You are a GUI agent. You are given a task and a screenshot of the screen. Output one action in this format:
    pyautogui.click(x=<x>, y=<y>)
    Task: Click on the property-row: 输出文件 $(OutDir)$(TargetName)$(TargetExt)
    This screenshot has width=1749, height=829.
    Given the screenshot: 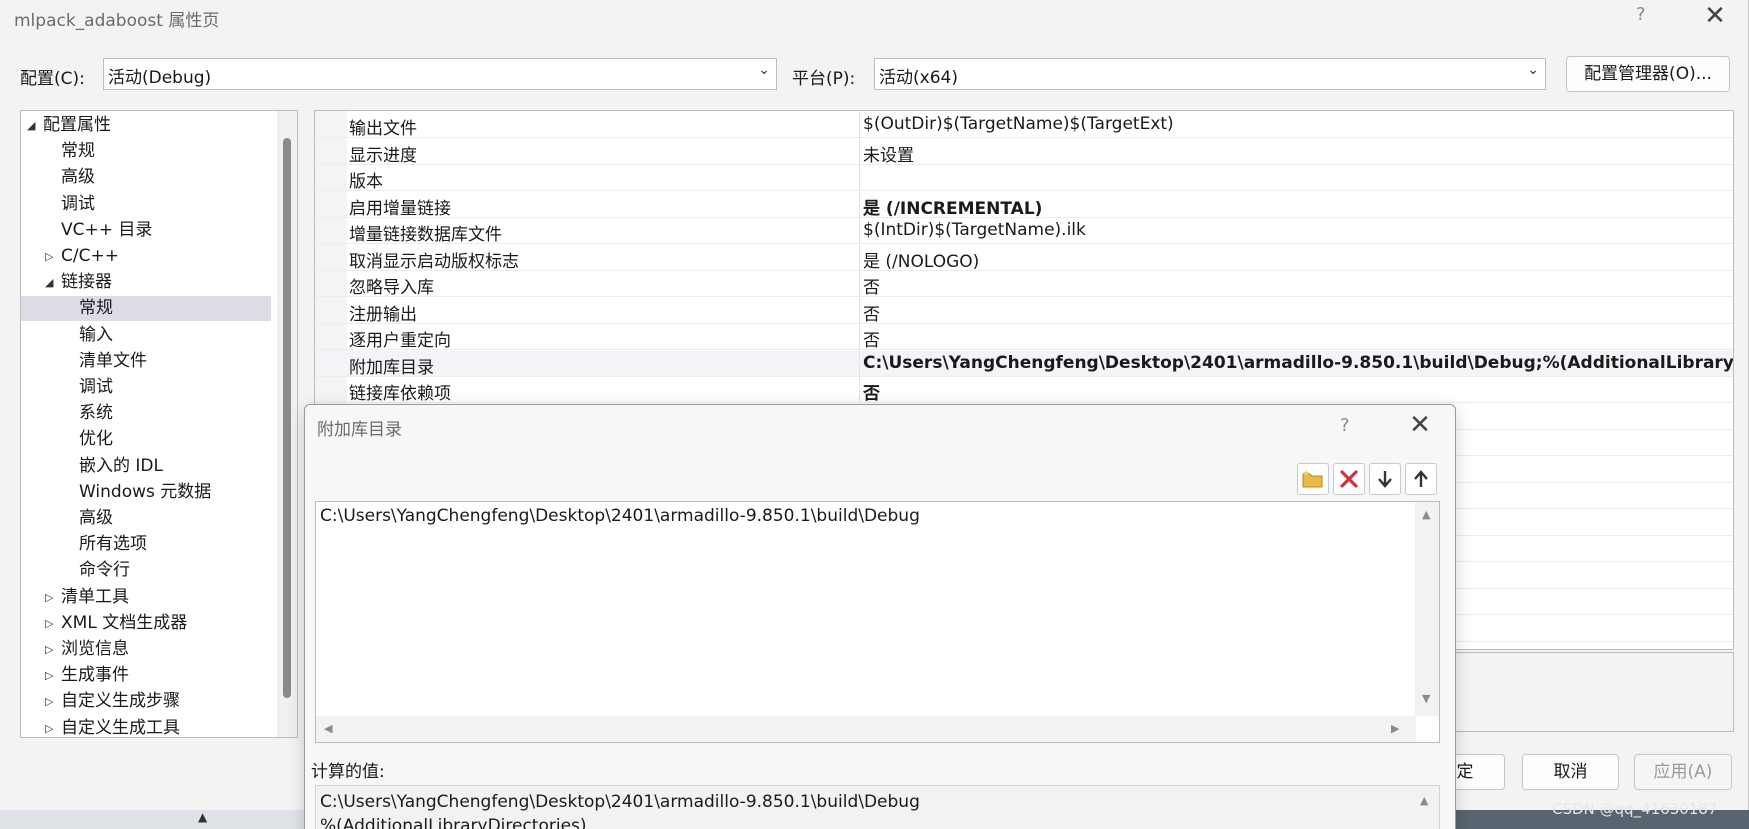 What is the action you would take?
    pyautogui.click(x=1024, y=125)
    